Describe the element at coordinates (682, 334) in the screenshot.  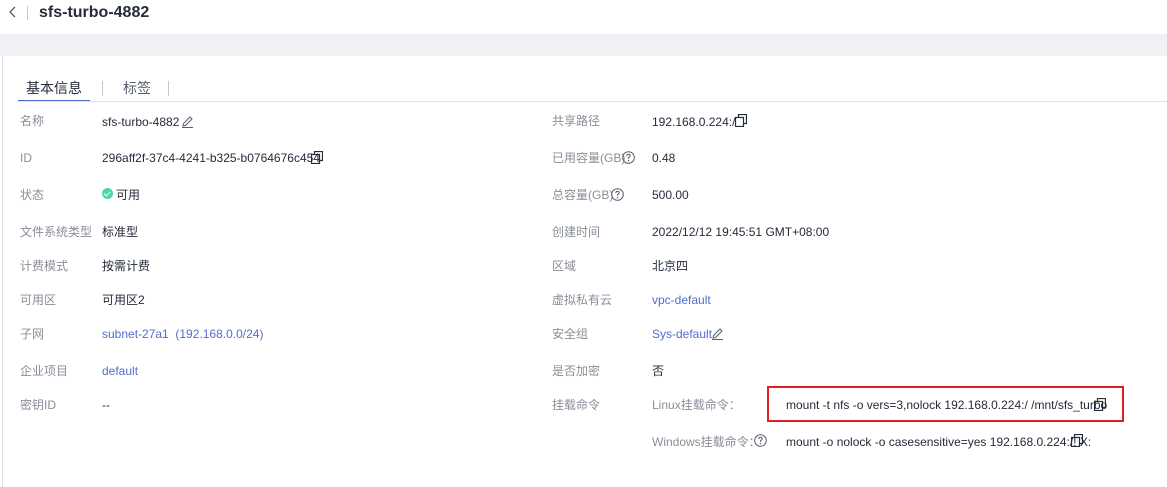
I see `security-group-link: Sys-default` at that location.